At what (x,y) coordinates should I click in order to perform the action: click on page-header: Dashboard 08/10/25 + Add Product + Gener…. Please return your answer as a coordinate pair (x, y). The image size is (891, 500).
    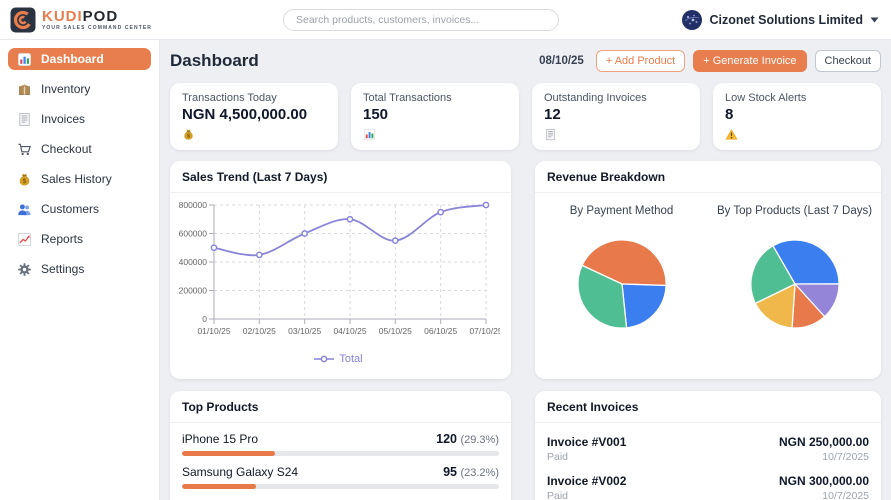
    Looking at the image, I should click on (525, 61).